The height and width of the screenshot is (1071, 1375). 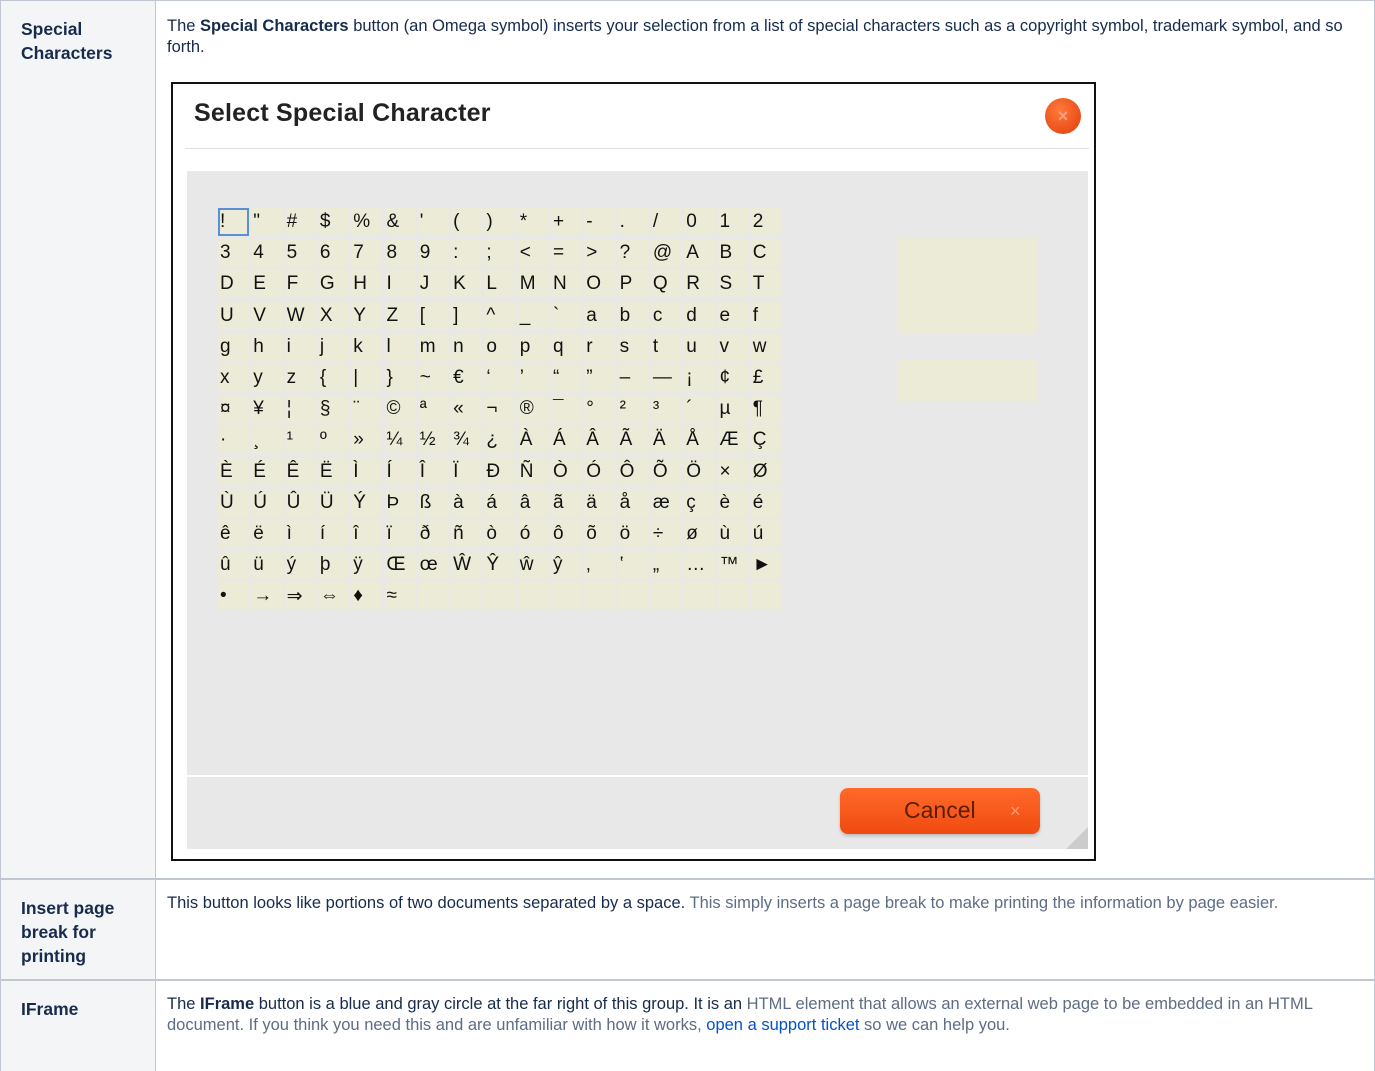 What do you see at coordinates (940, 811) in the screenshot?
I see `cancel-button: Cancel ×` at bounding box center [940, 811].